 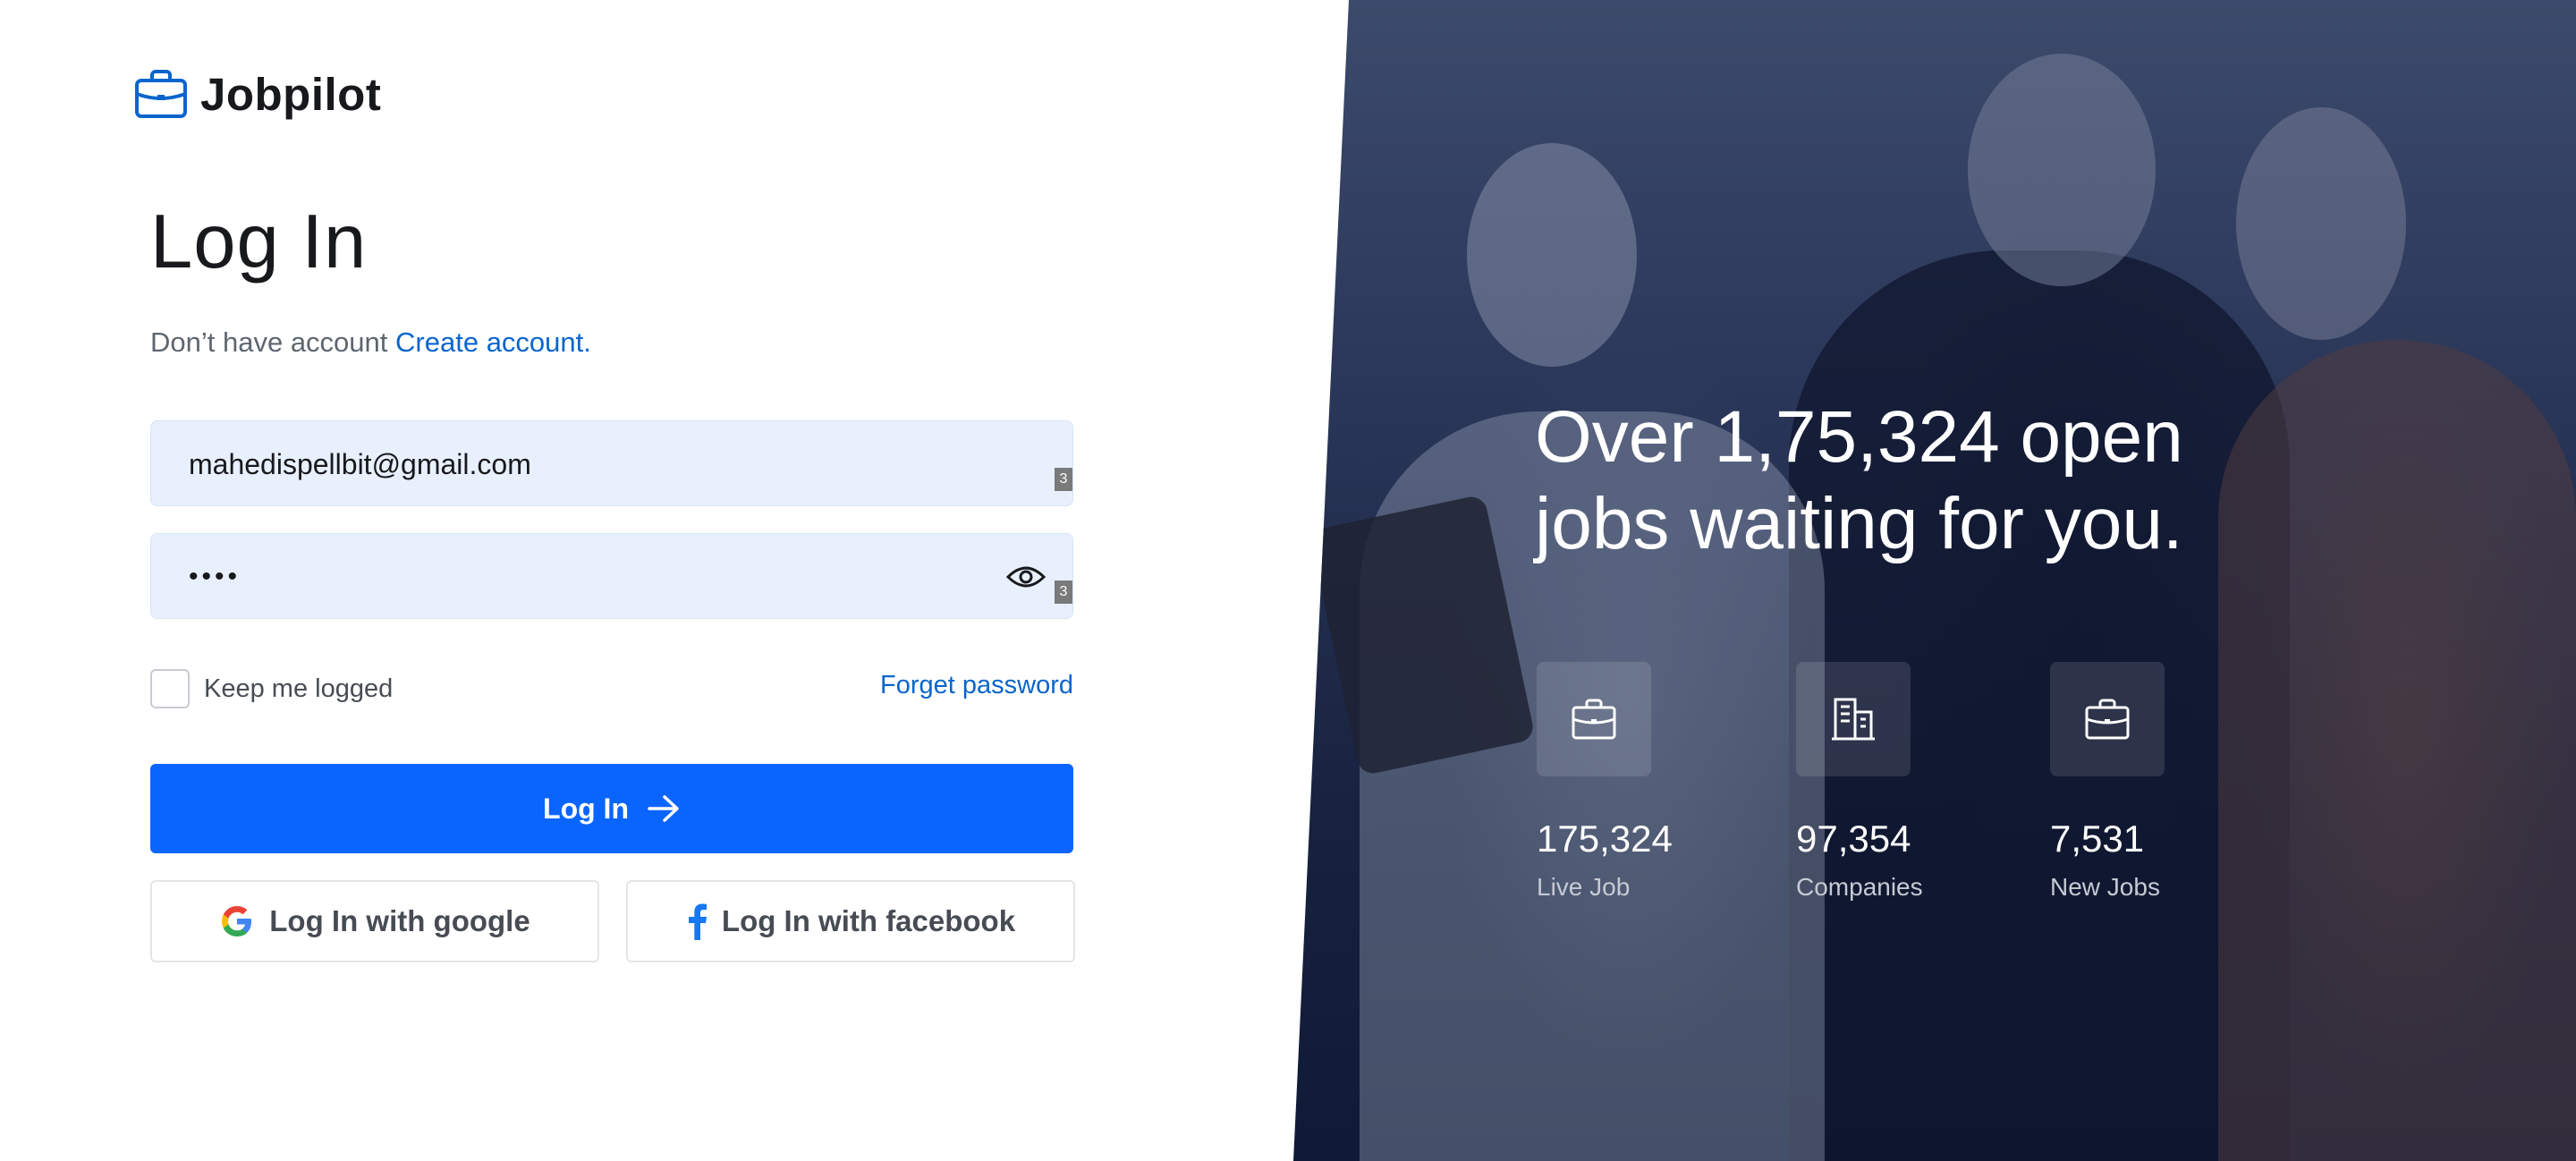 I want to click on stat-new-jobs: 7,531 New Jobs, so click(x=2107, y=782).